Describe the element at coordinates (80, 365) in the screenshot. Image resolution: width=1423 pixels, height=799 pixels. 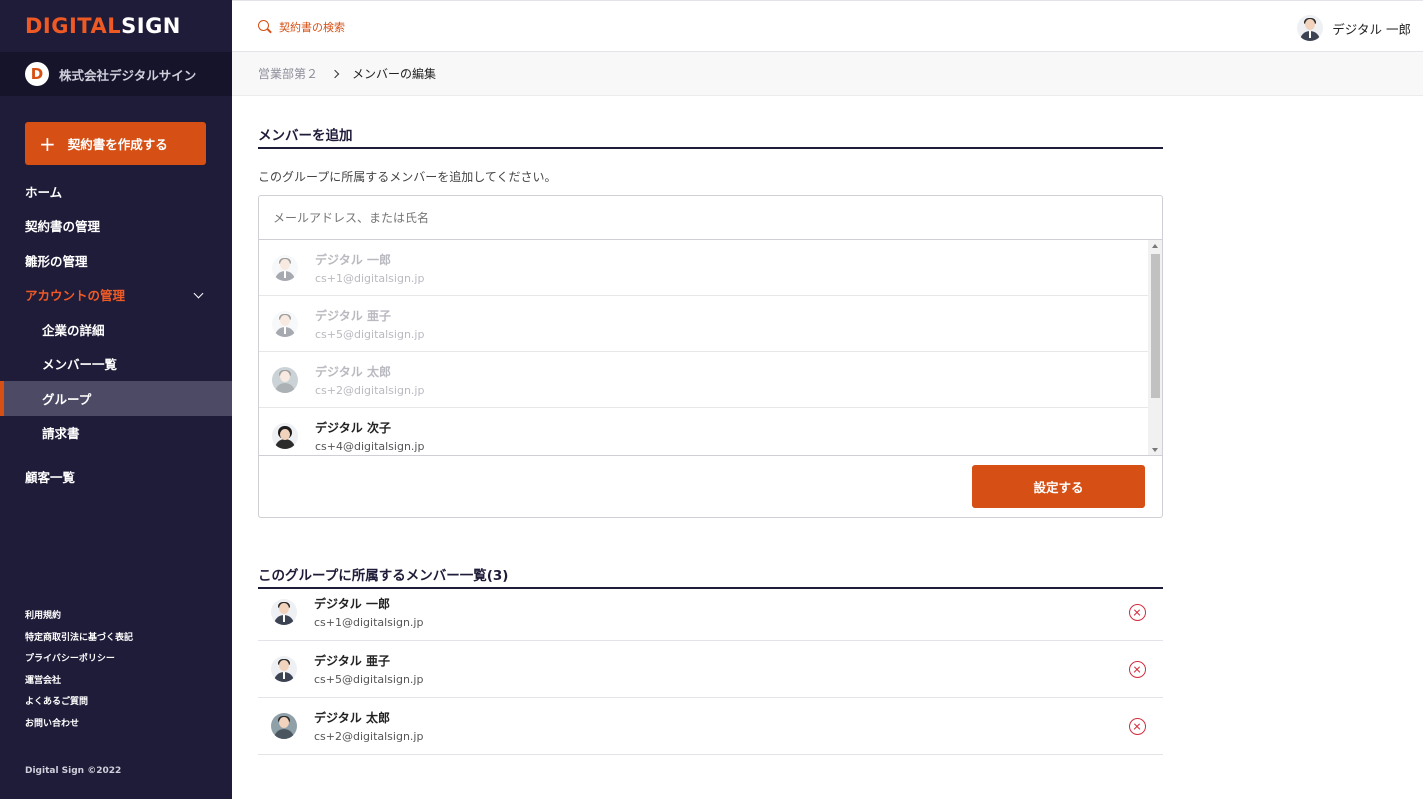
I see `sidebar-item-label: メンバー一覧` at that location.